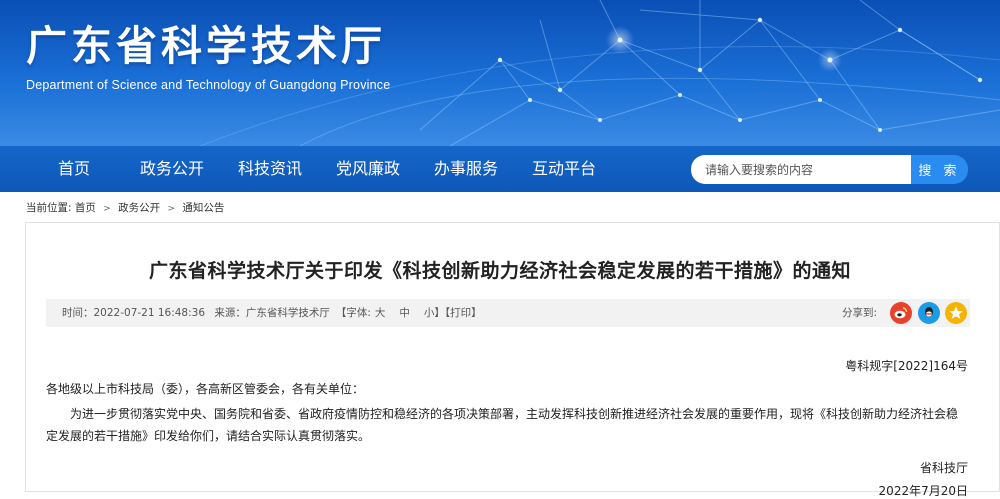  What do you see at coordinates (139, 208) in the screenshot?
I see `breadcrumb-government-affairs: 政务公开` at bounding box center [139, 208].